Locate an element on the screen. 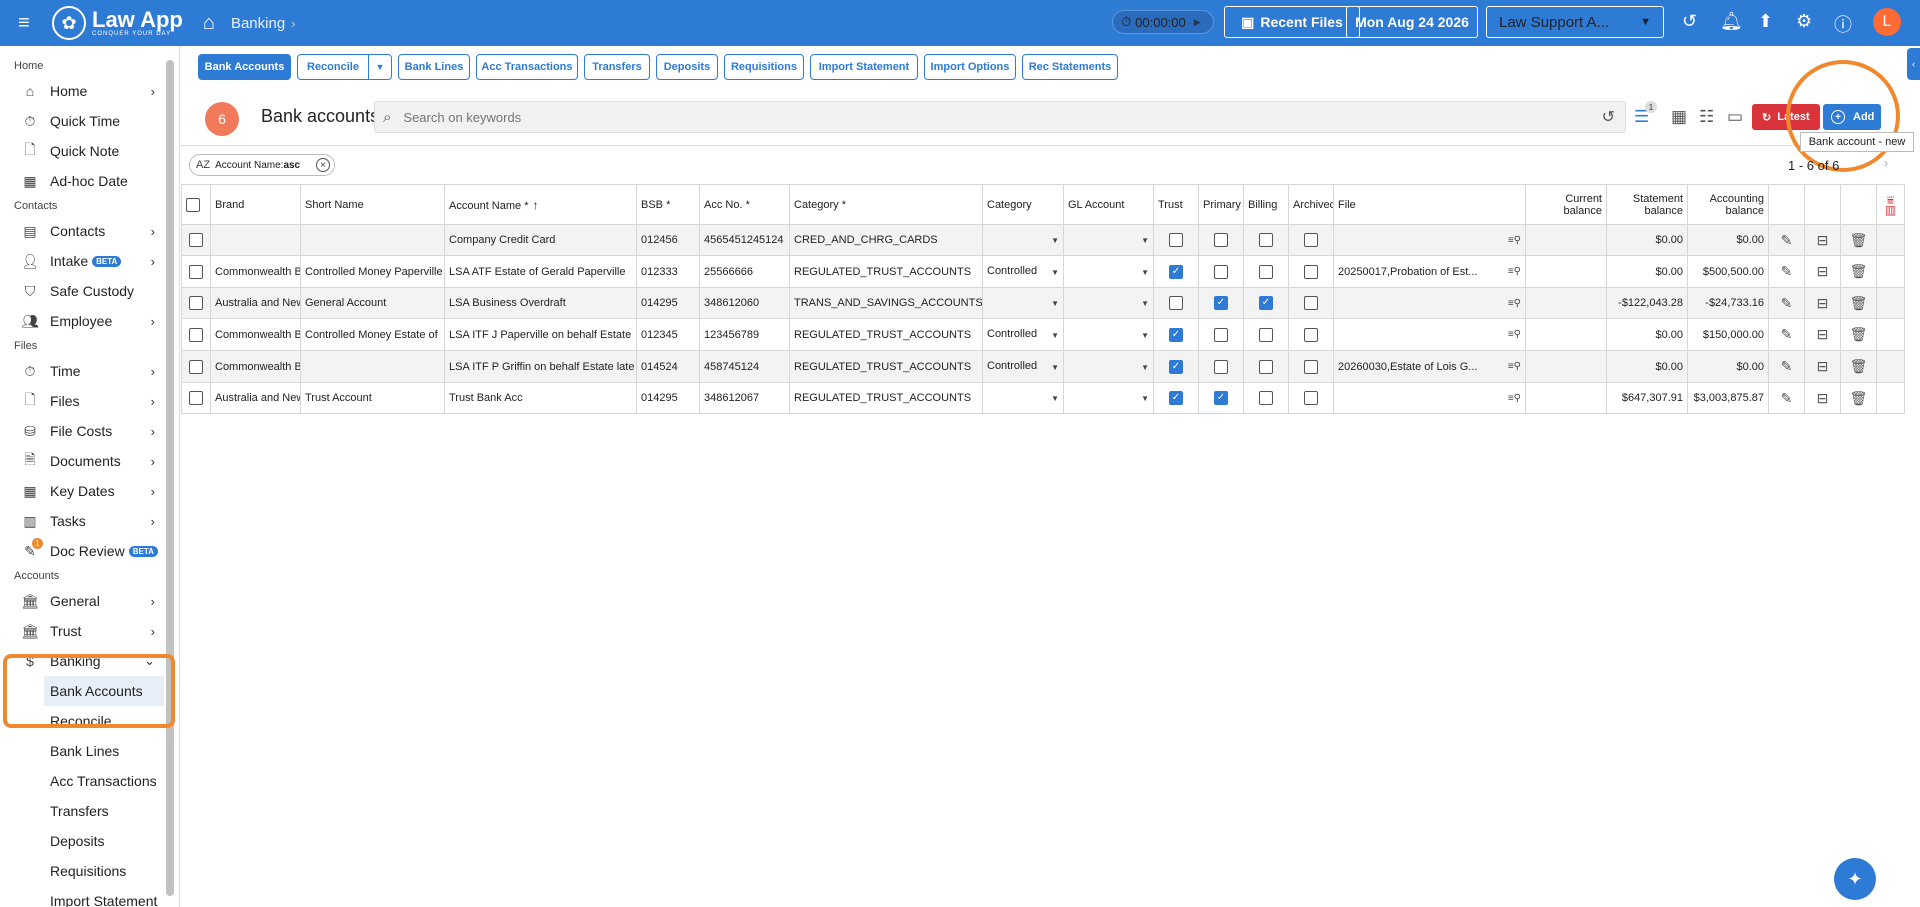 This screenshot has width=1920, height=907. sidebar-item-key-dates: ▦ Key Dates › is located at coordinates (89, 491).